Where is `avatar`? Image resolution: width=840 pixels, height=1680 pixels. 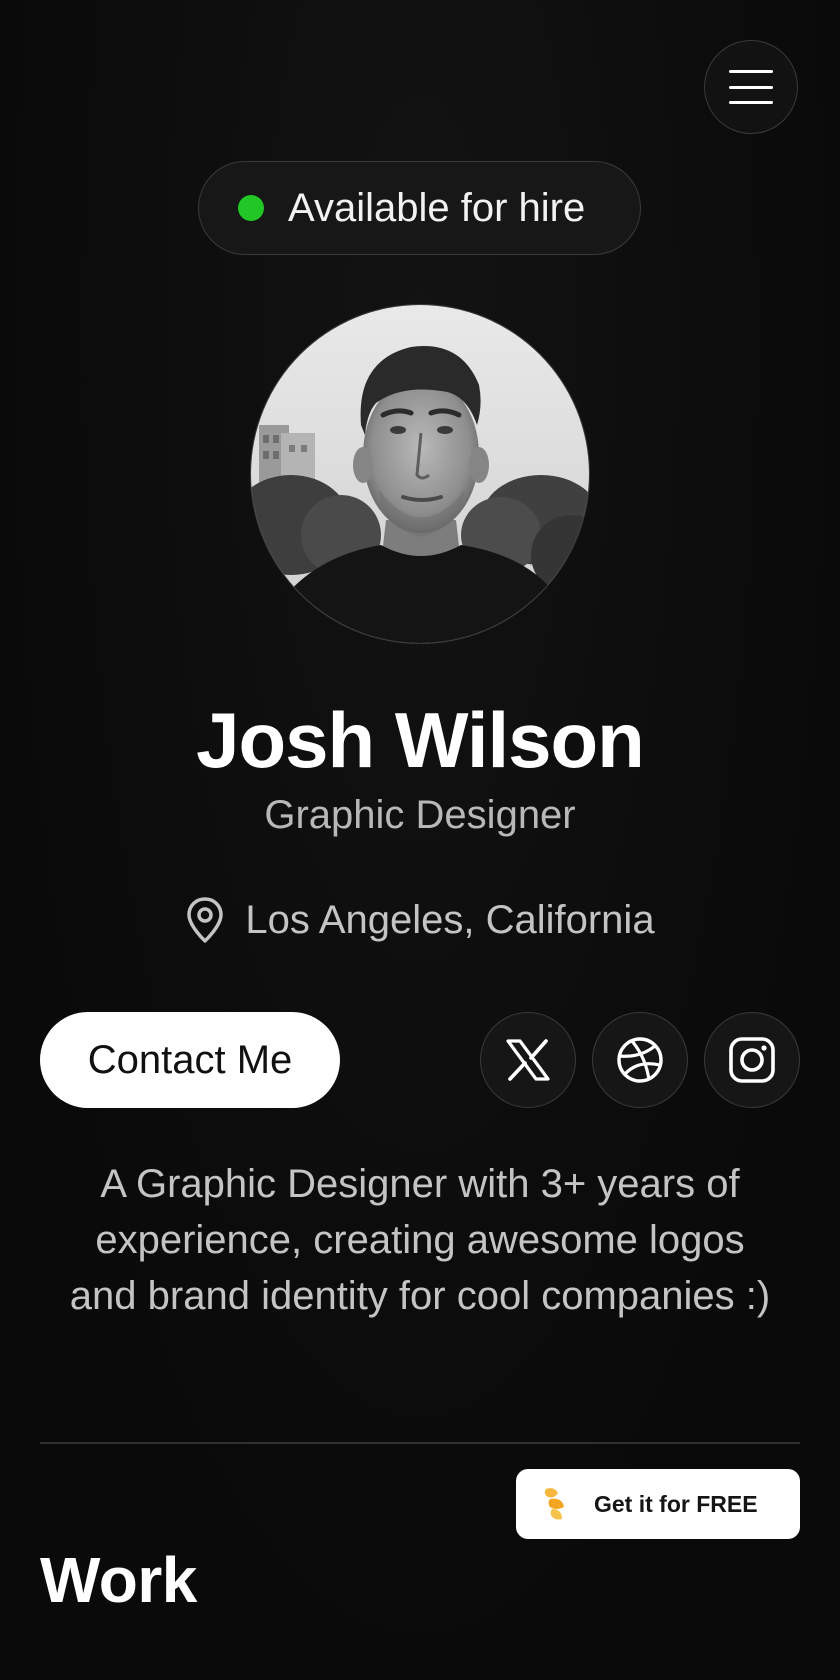
avatar is located at coordinates (420, 474).